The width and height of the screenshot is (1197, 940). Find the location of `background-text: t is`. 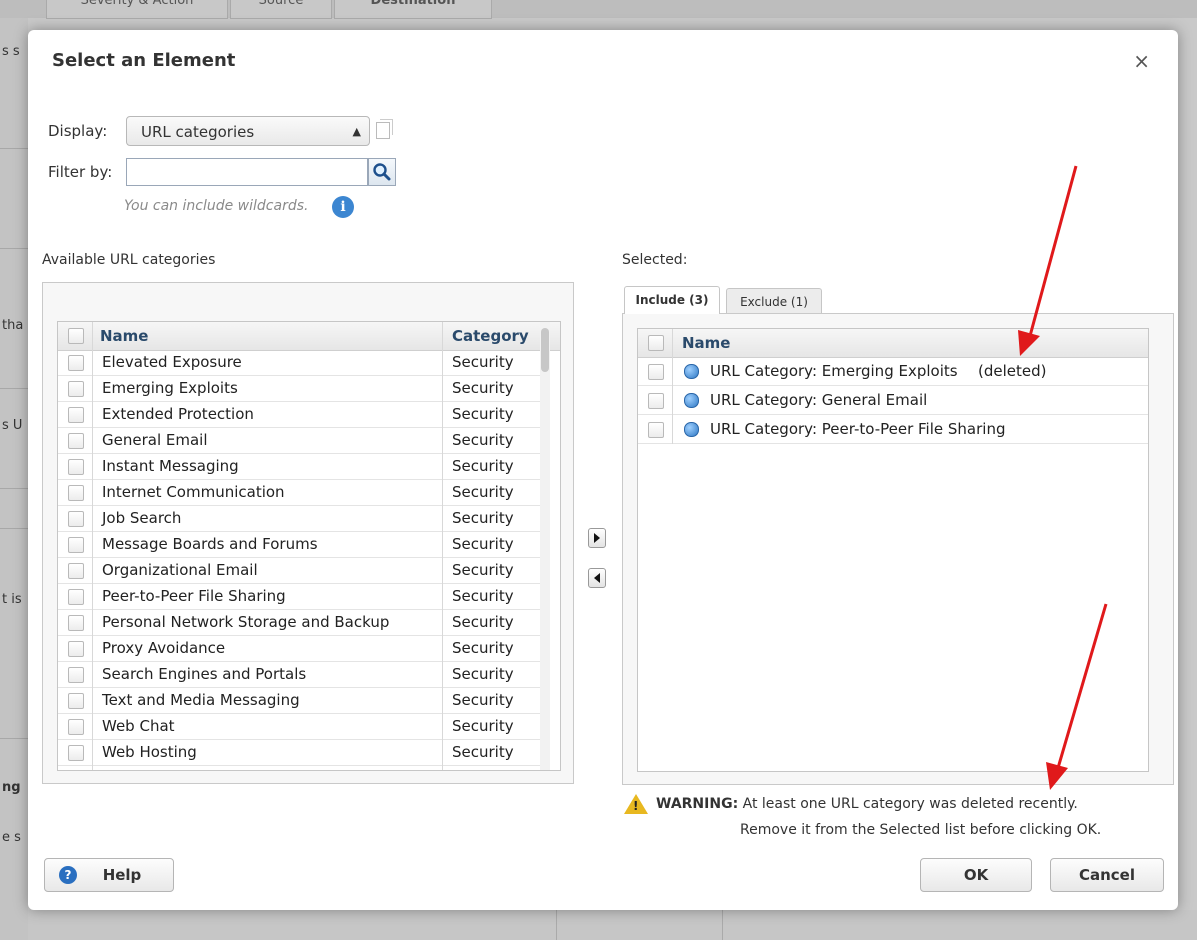

background-text: t is is located at coordinates (12, 599).